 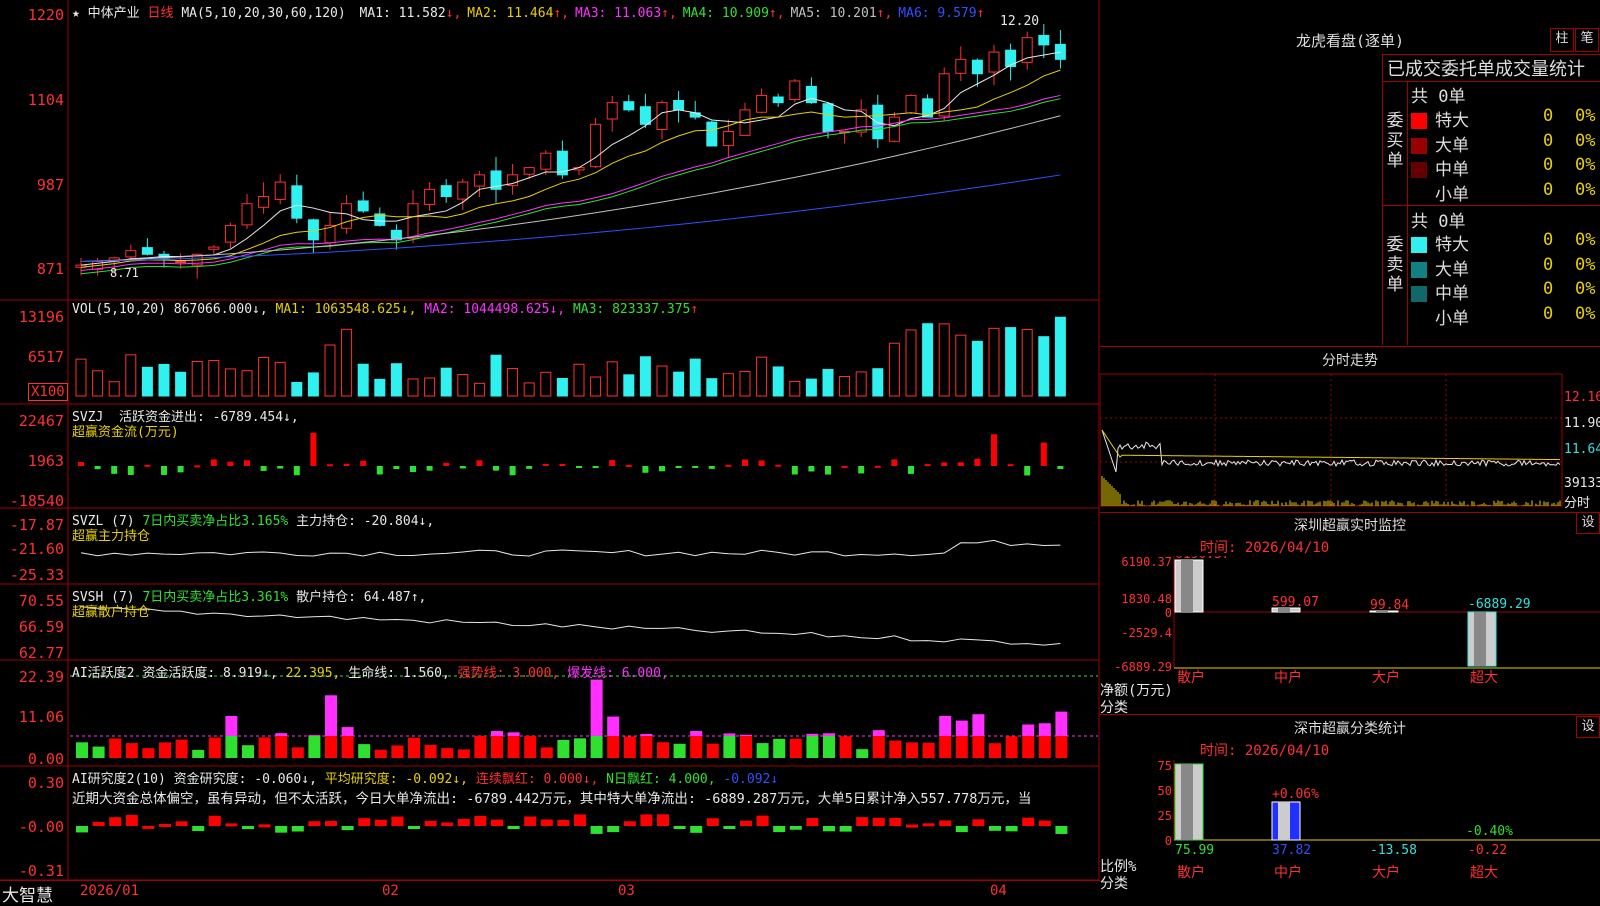 What do you see at coordinates (1438, 219) in the screenshot?
I see `sell-total: 共 0单` at bounding box center [1438, 219].